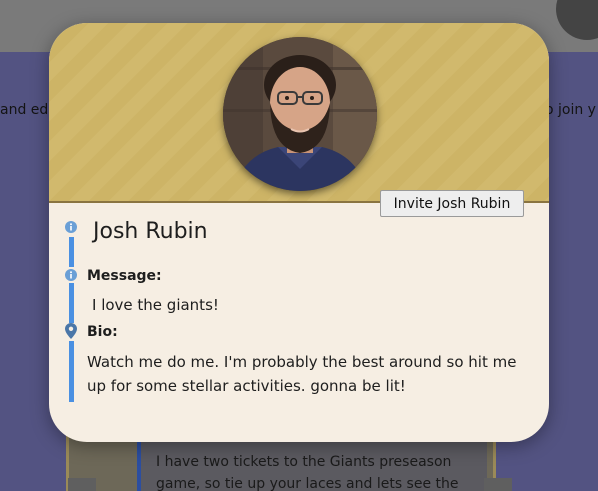 This screenshot has height=491, width=598. Describe the element at coordinates (150, 231) in the screenshot. I see `profile-name: Josh Rubin` at that location.